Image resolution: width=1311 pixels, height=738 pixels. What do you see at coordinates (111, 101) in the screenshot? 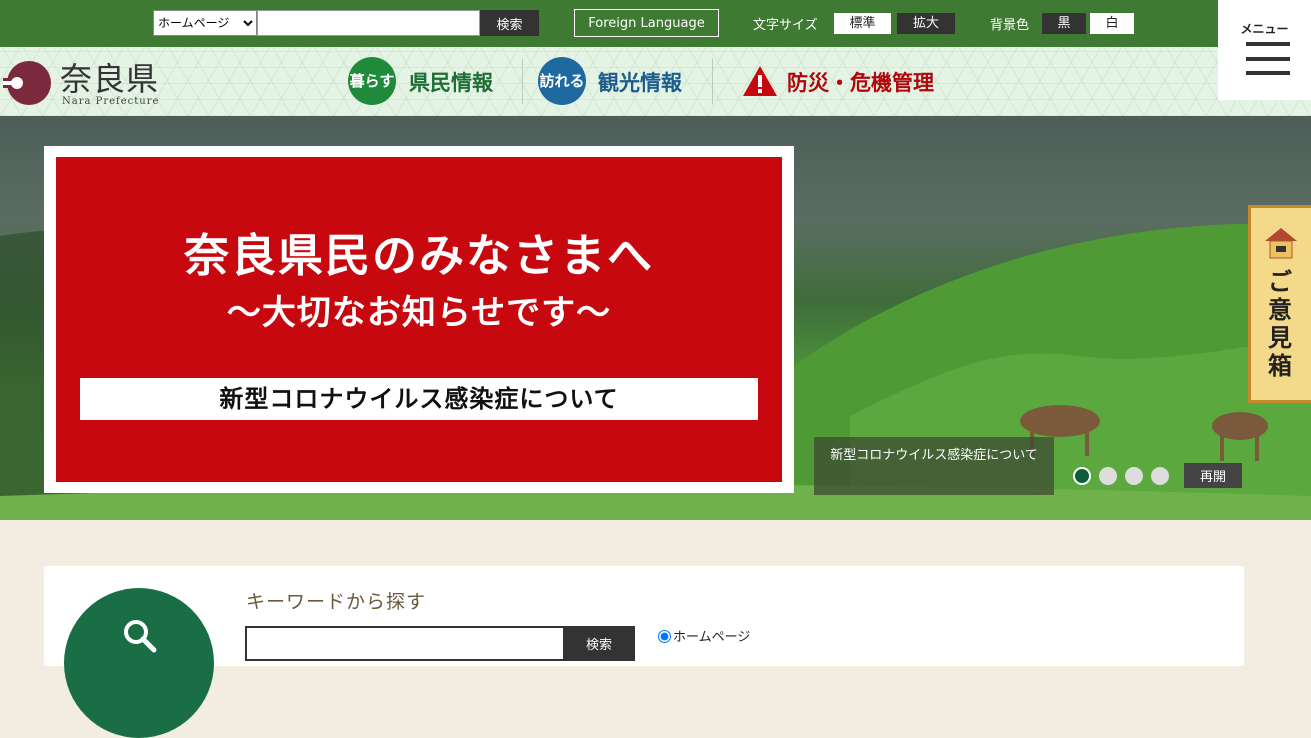
I see `site-subtitle: Nara Prefecture` at bounding box center [111, 101].